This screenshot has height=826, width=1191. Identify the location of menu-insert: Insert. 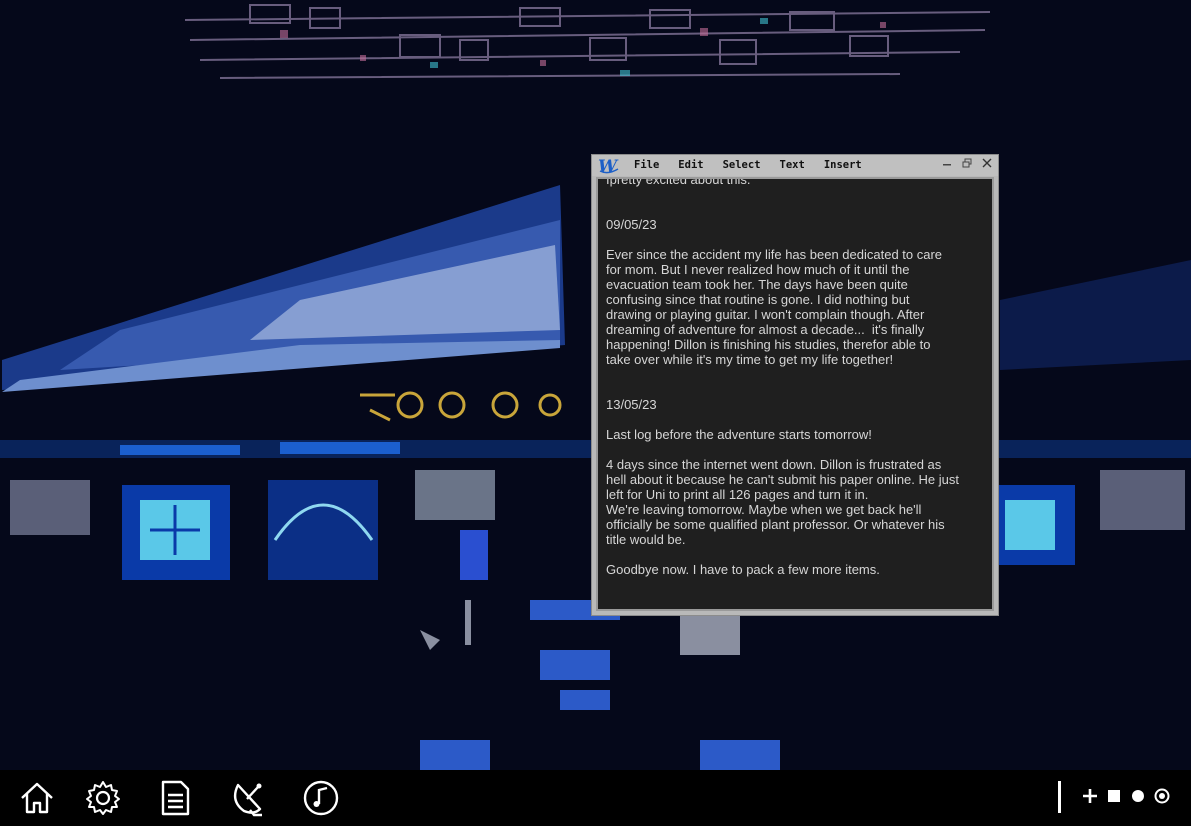
(843, 165).